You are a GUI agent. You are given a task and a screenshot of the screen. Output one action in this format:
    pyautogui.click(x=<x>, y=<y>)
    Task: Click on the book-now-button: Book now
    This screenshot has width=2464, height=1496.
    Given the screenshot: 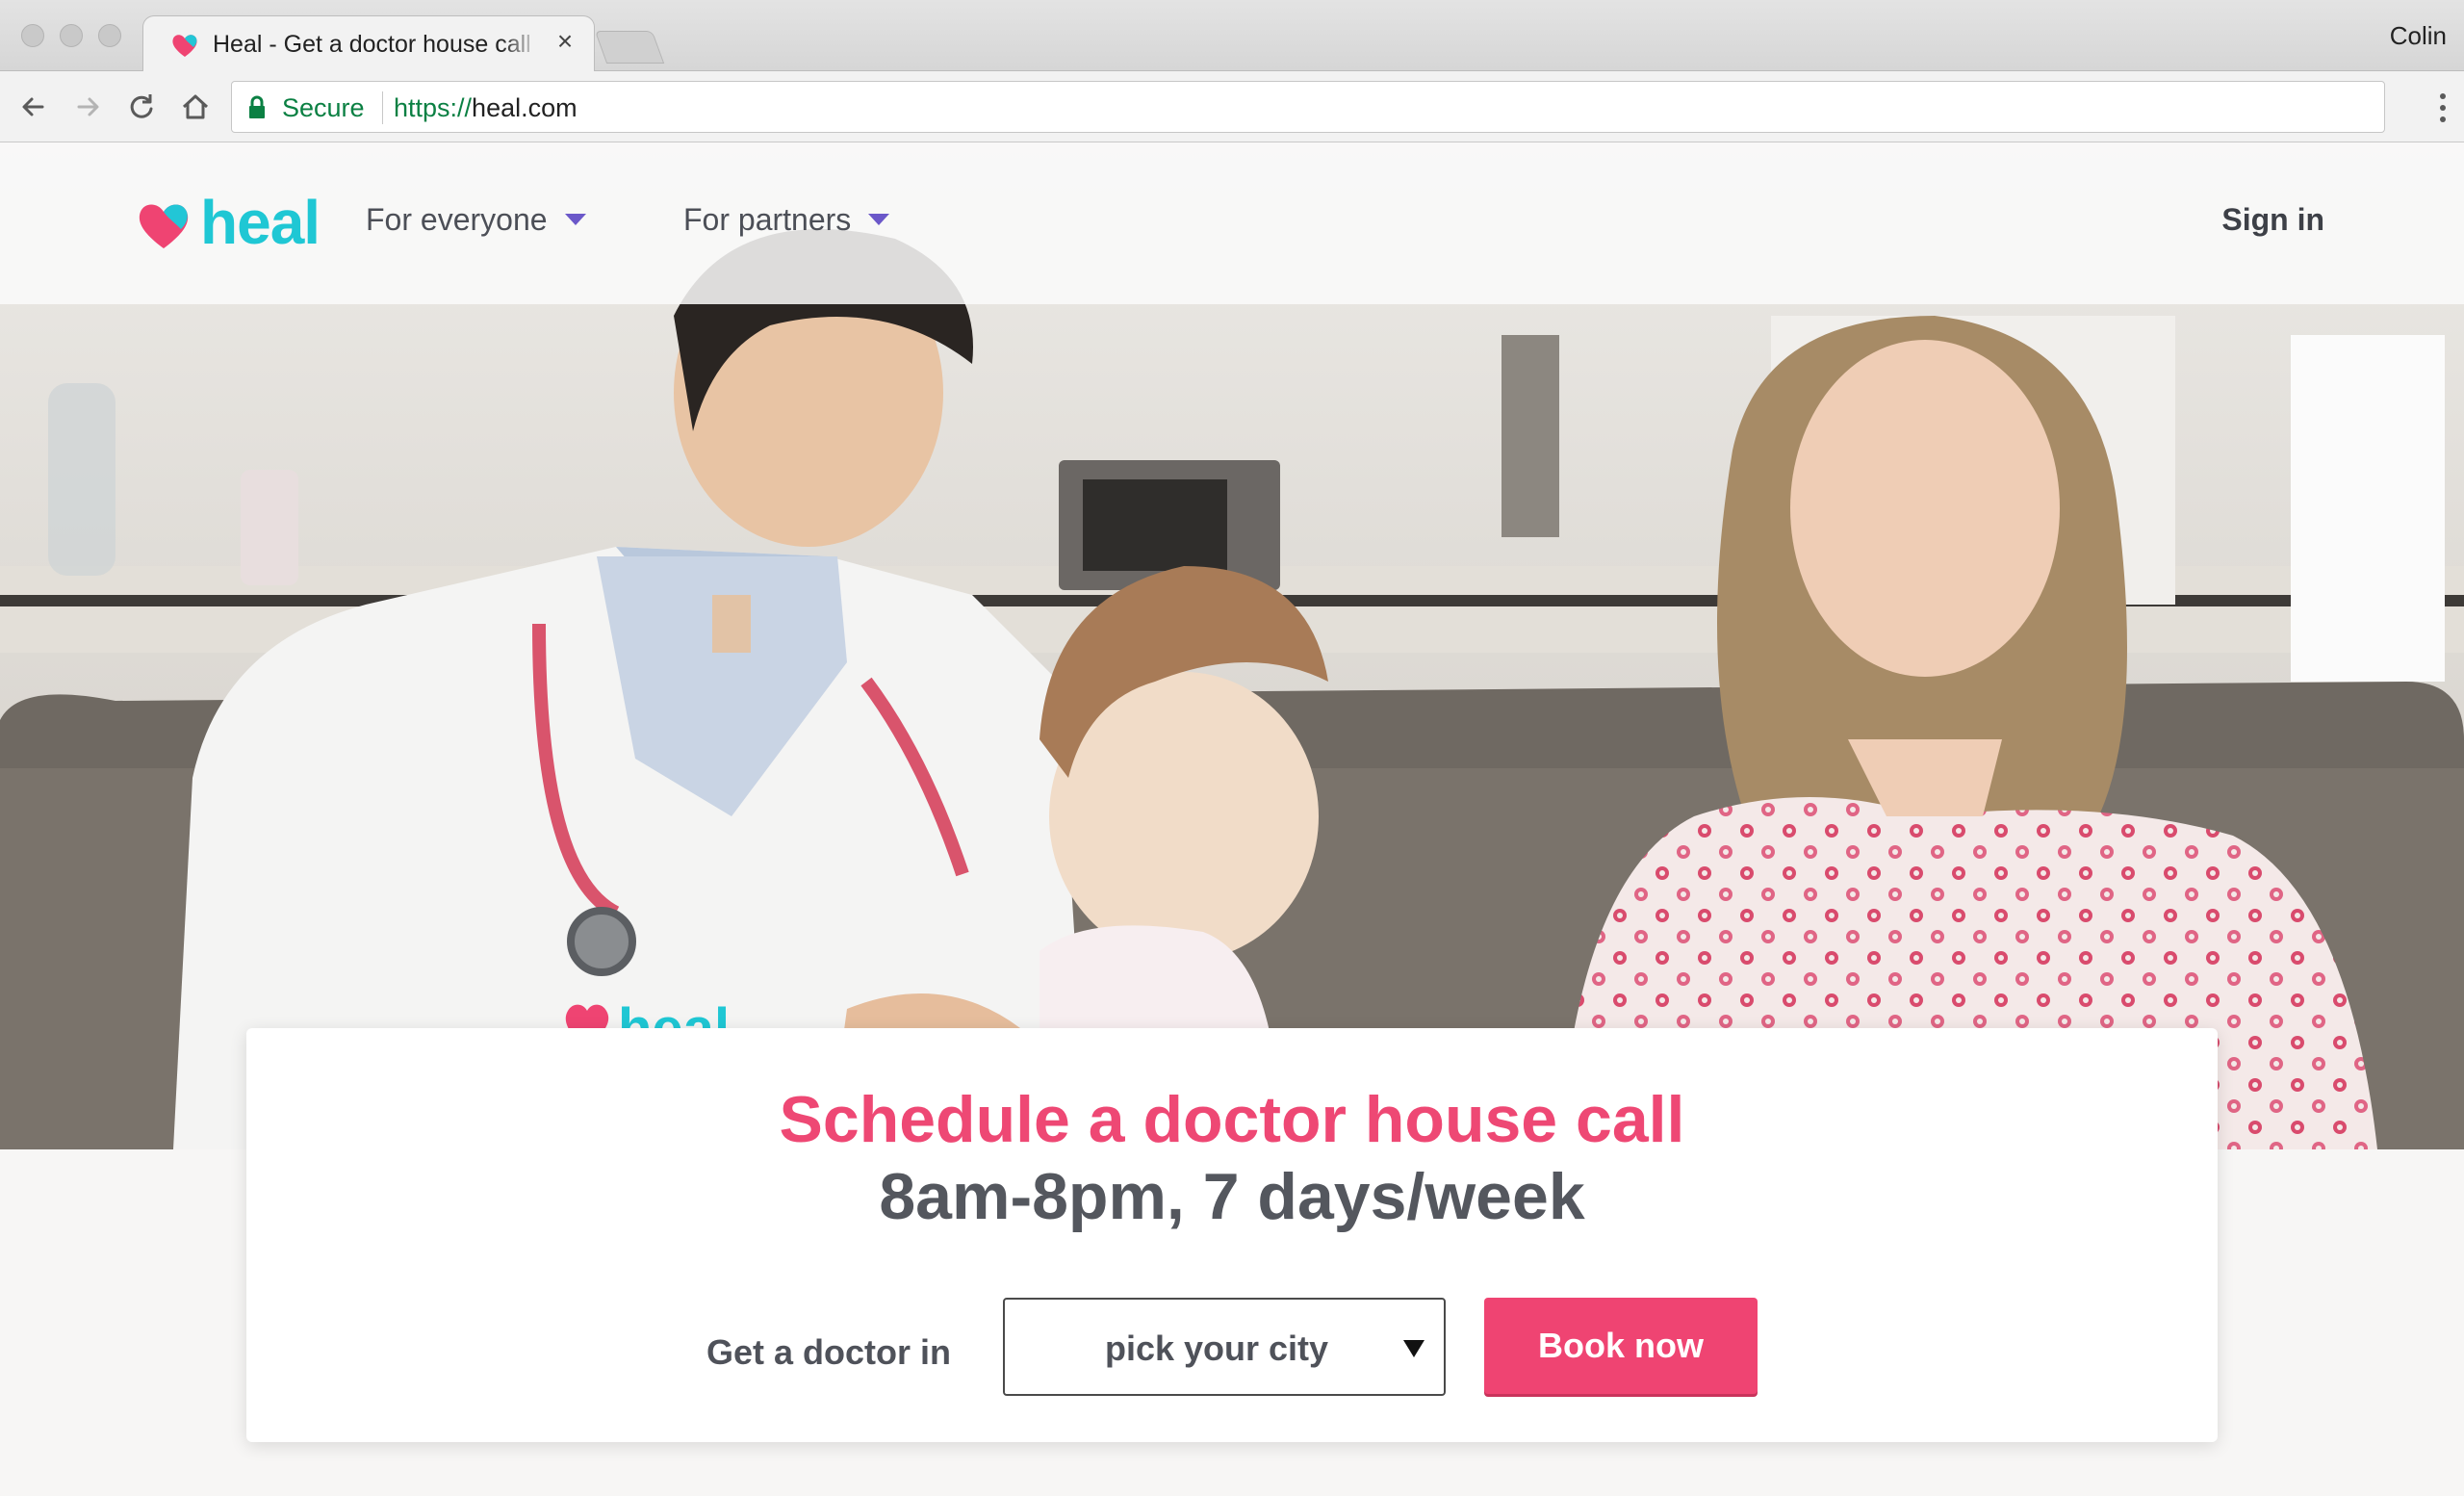 What is the action you would take?
    pyautogui.click(x=1621, y=1346)
    